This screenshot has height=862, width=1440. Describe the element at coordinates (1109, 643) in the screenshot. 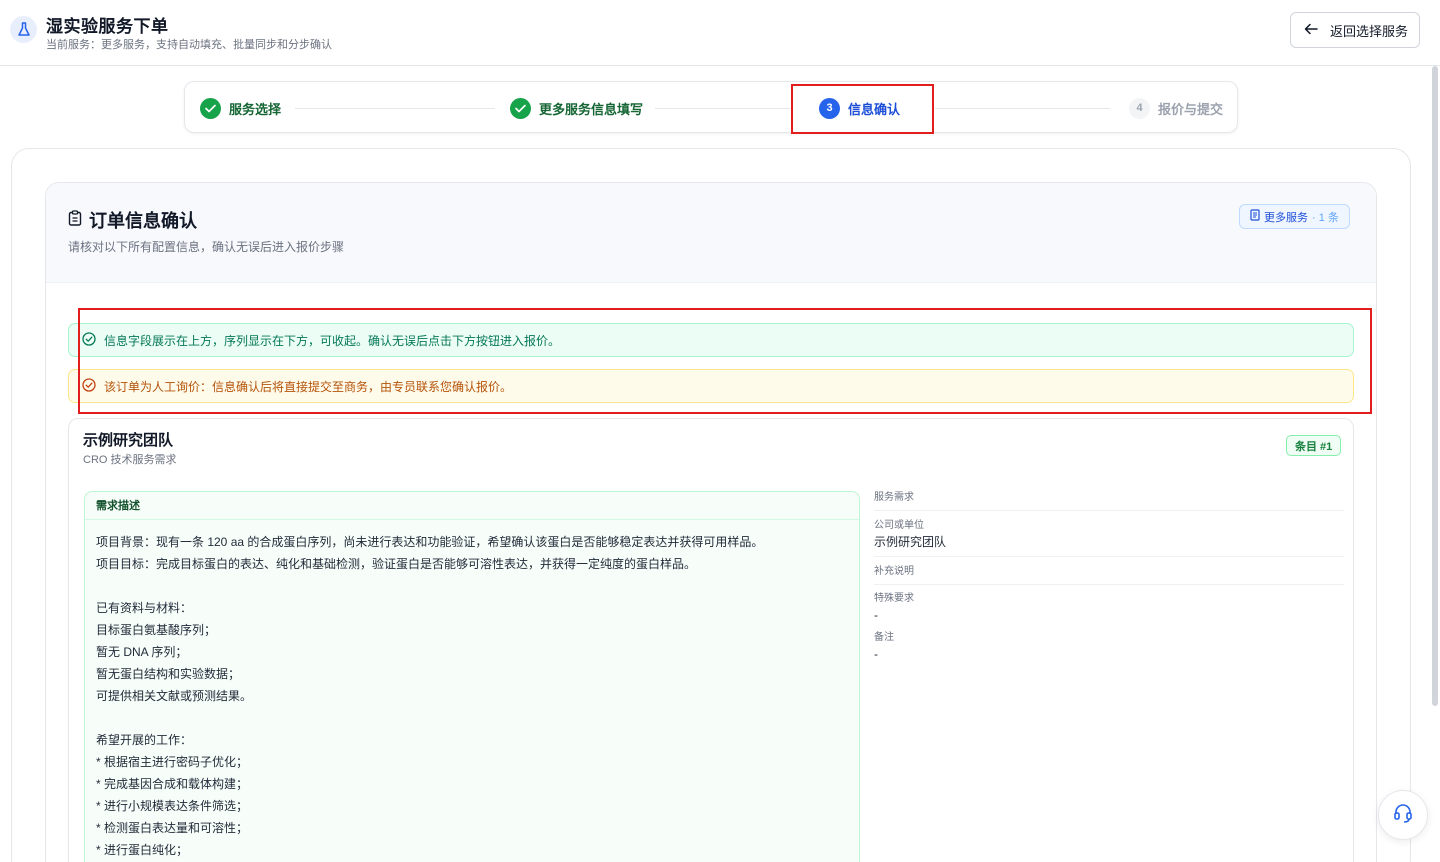

I see `field-remarks: 备注 -` at that location.